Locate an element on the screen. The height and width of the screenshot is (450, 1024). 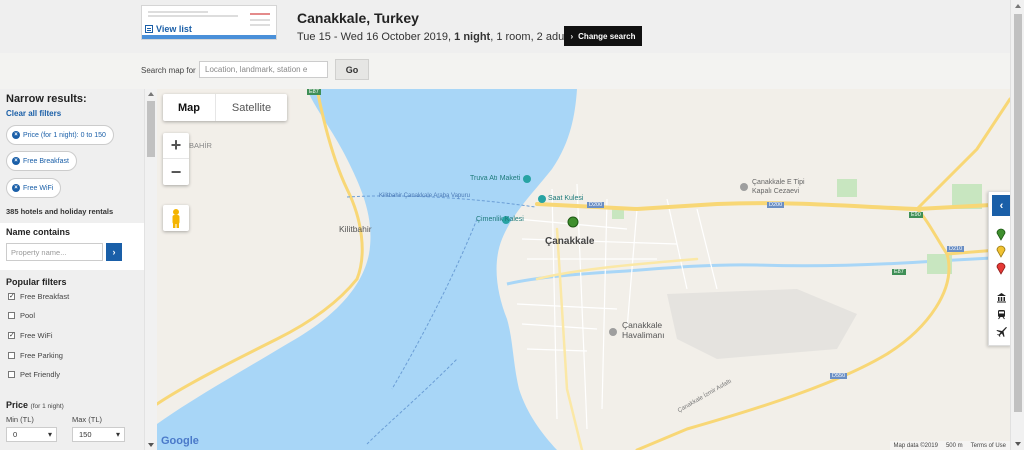
road-d550-shield: D550 is located at coordinates (839, 376).